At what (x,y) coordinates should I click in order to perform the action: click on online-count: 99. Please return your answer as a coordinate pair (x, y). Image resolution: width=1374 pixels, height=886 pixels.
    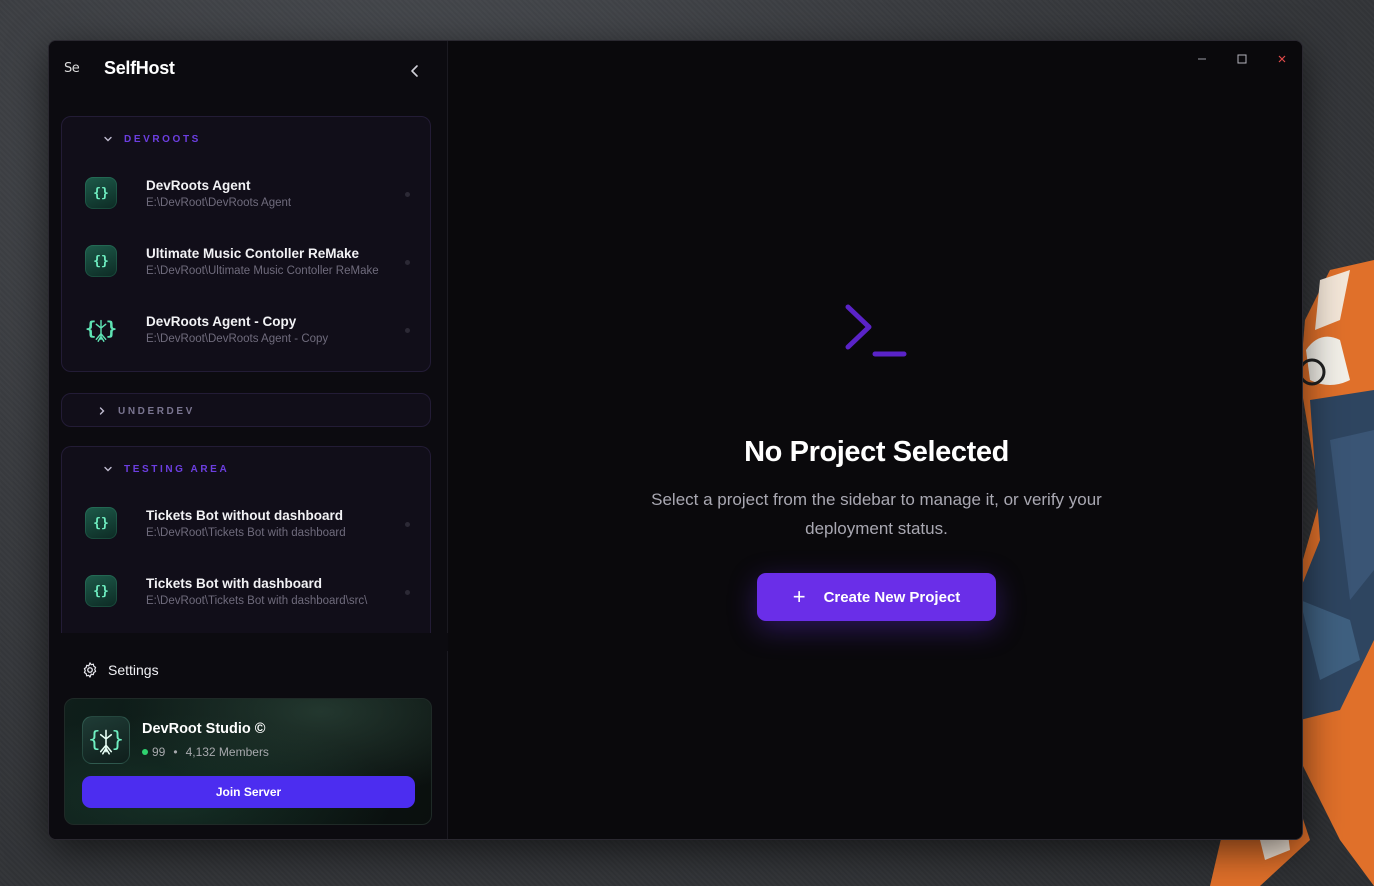
    Looking at the image, I should click on (159, 752).